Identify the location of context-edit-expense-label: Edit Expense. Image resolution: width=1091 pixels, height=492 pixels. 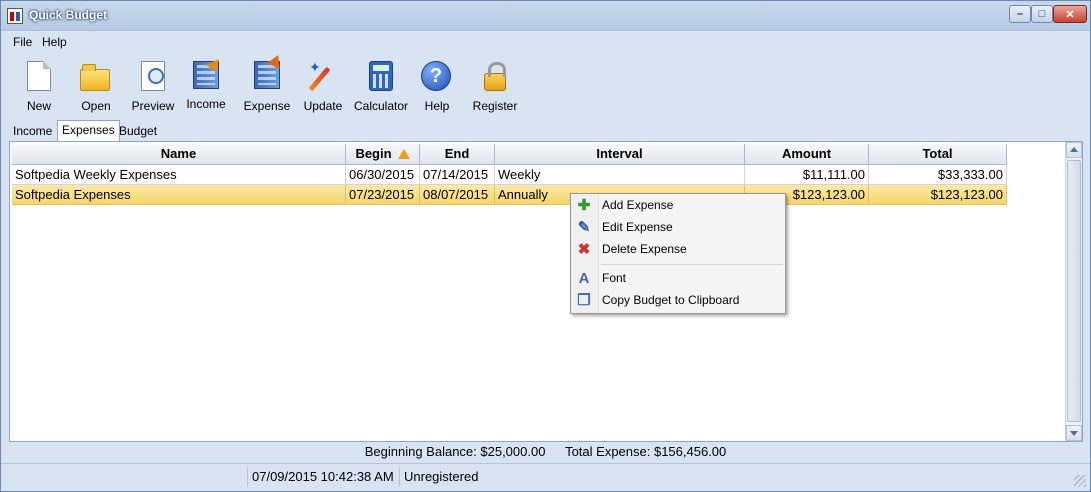
(637, 227).